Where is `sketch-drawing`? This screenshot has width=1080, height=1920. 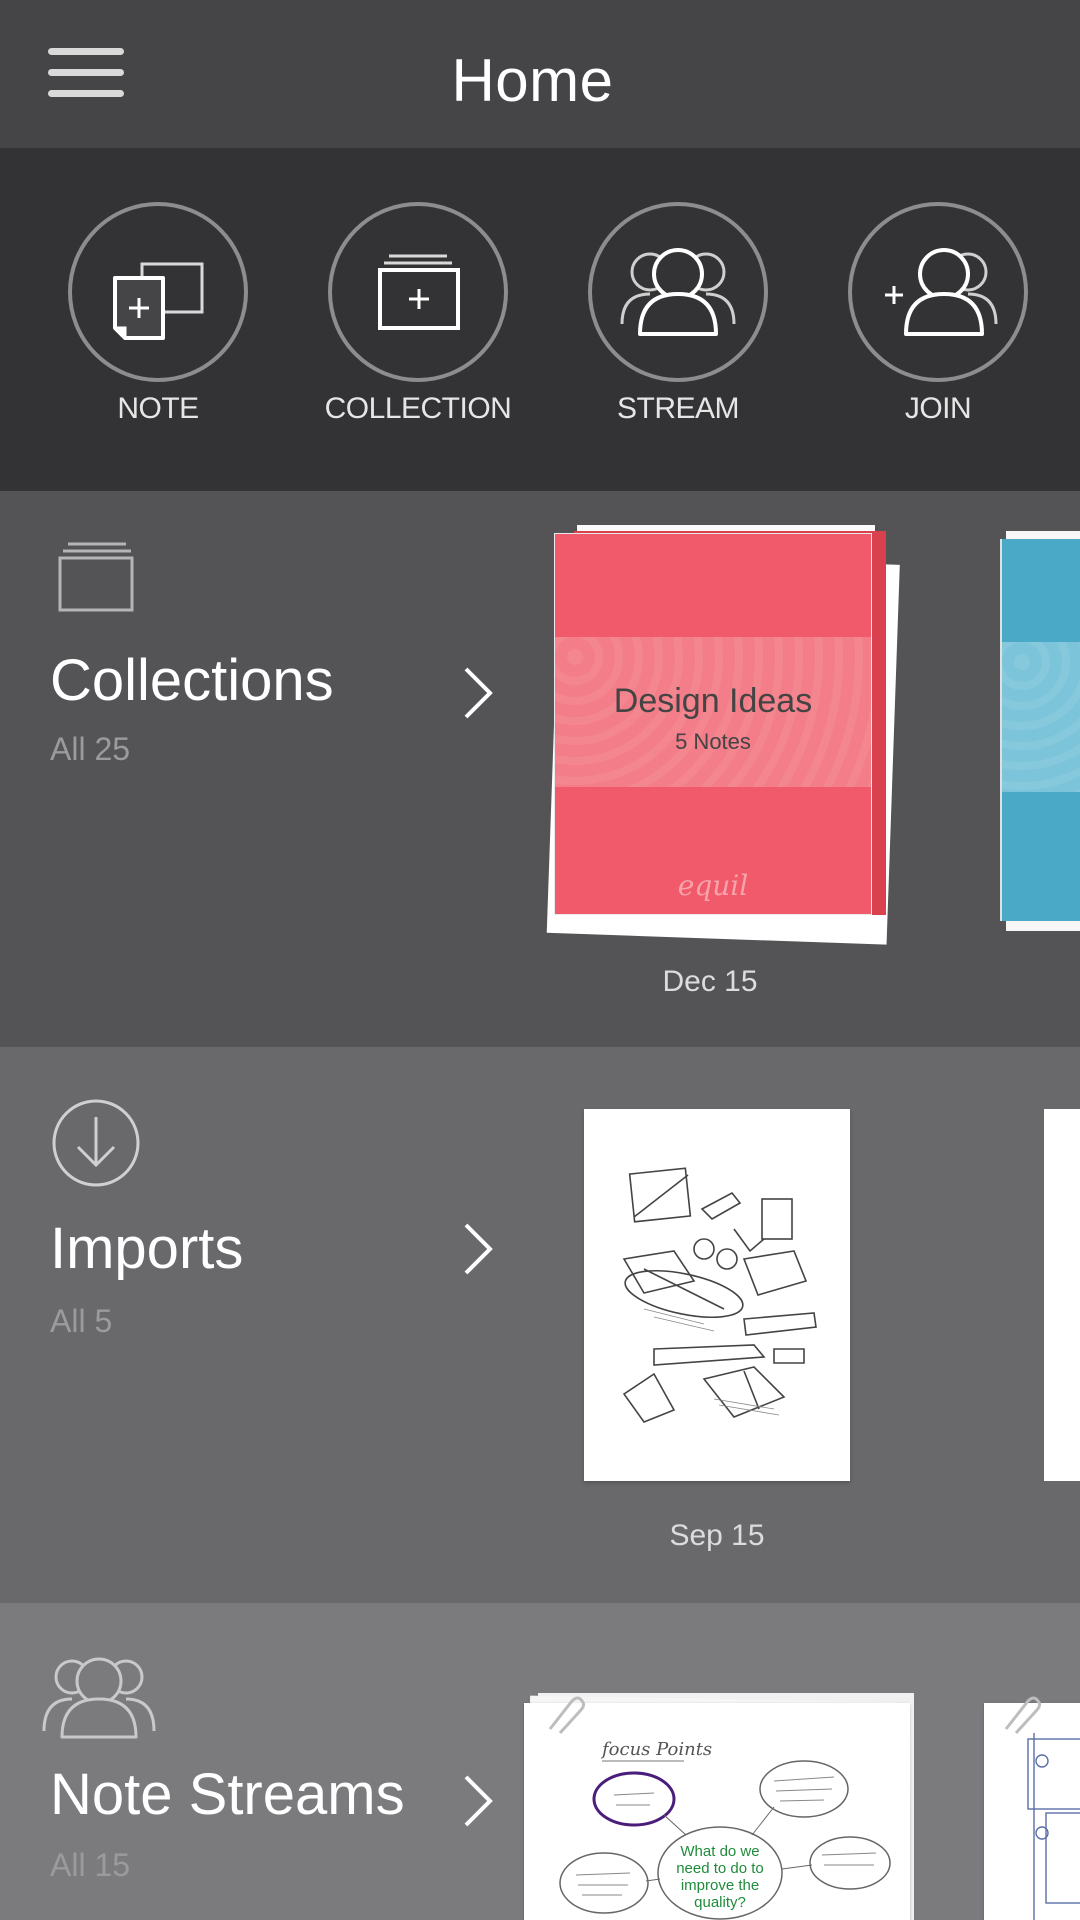 sketch-drawing is located at coordinates (719, 1295).